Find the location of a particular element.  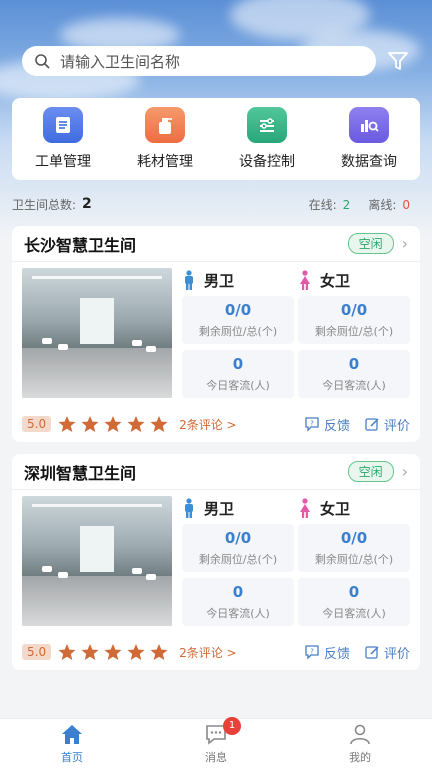

menu-label: 耗材管理 is located at coordinates (165, 162).